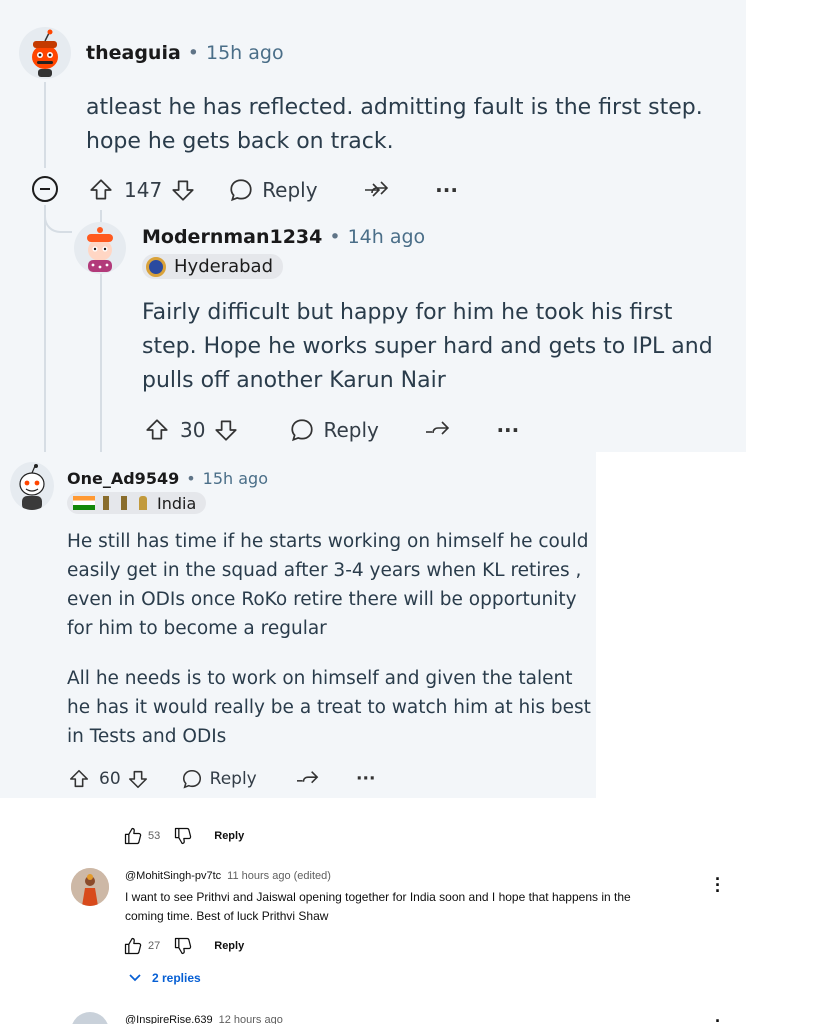 The width and height of the screenshot is (819, 1024). I want to click on vote-score: 30, so click(193, 430).